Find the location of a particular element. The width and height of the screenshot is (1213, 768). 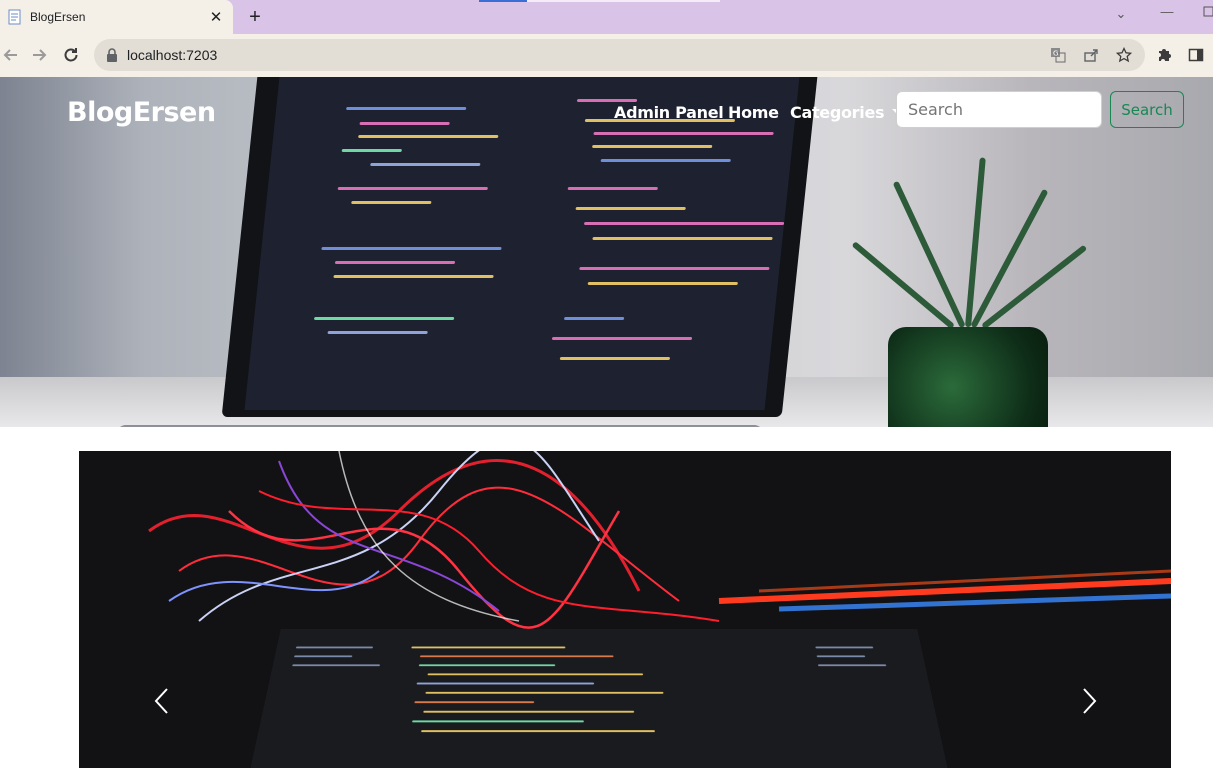

hero-laptop-base is located at coordinates (440, 426).